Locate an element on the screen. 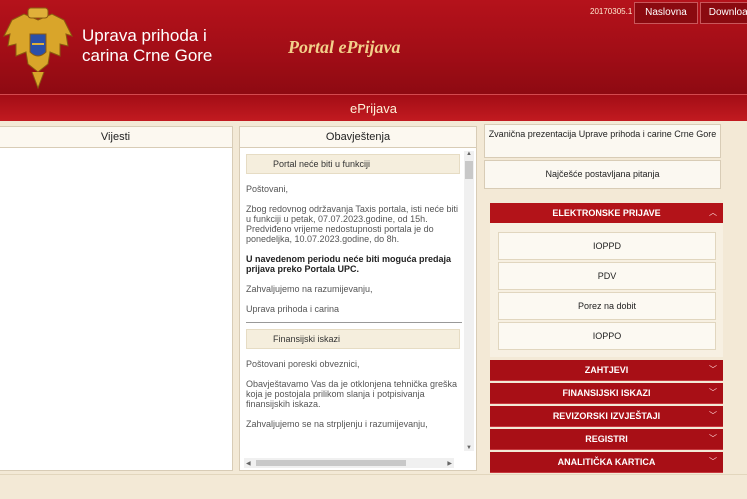 This screenshot has height=499, width=747. electronic-returns-title: ELEKTRONSKE PRIJAVE is located at coordinates (606, 213).